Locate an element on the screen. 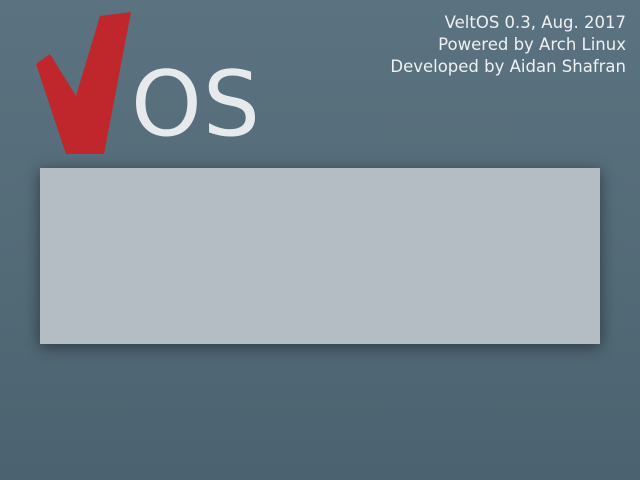  veltos-logo: OS is located at coordinates (154, 86).